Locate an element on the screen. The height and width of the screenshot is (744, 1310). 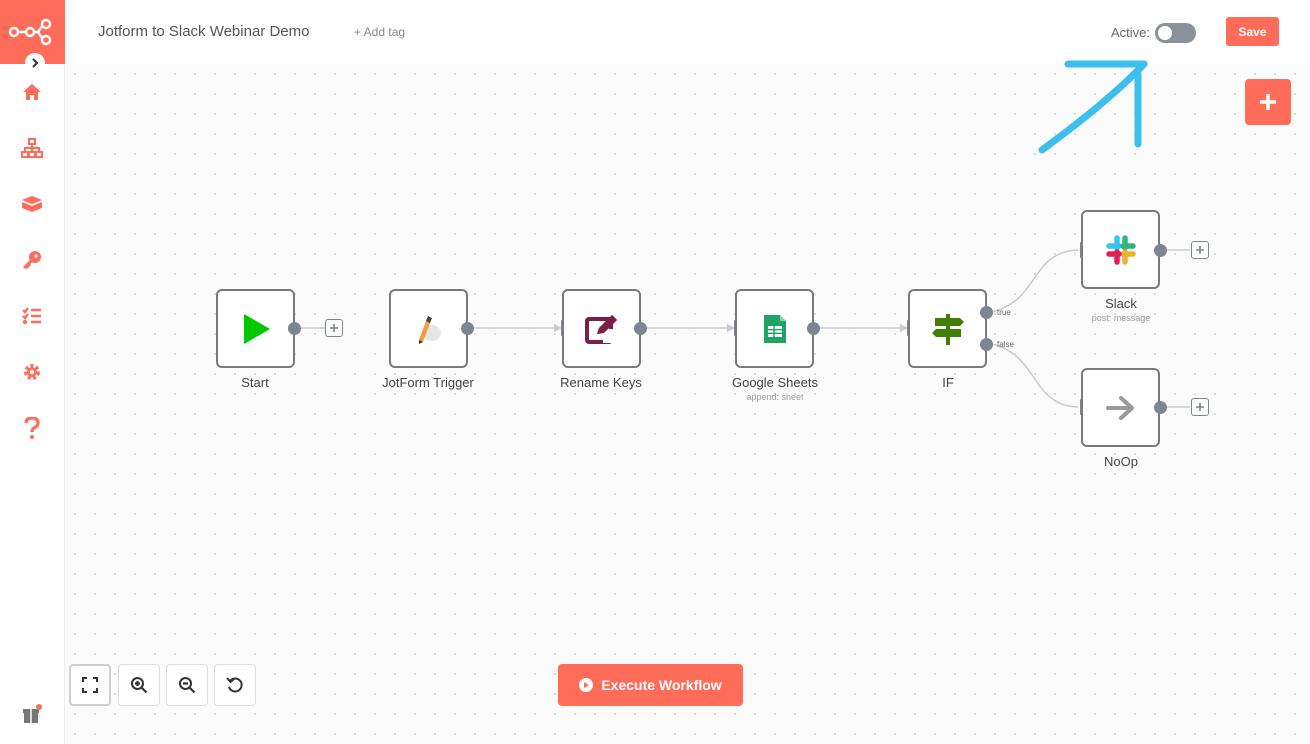
if-false-label: false is located at coordinates (1005, 344).